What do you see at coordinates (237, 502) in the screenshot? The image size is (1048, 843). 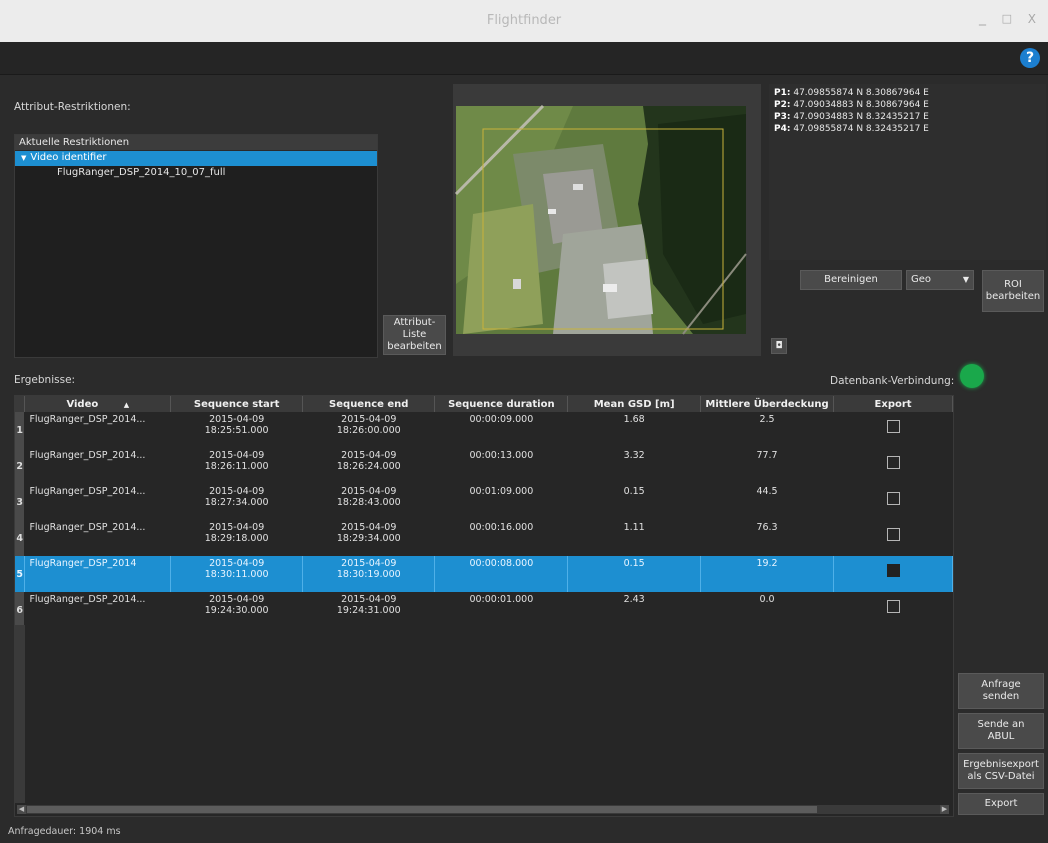 I see `cell-start: 2015-04-09 18:27:34.000` at bounding box center [237, 502].